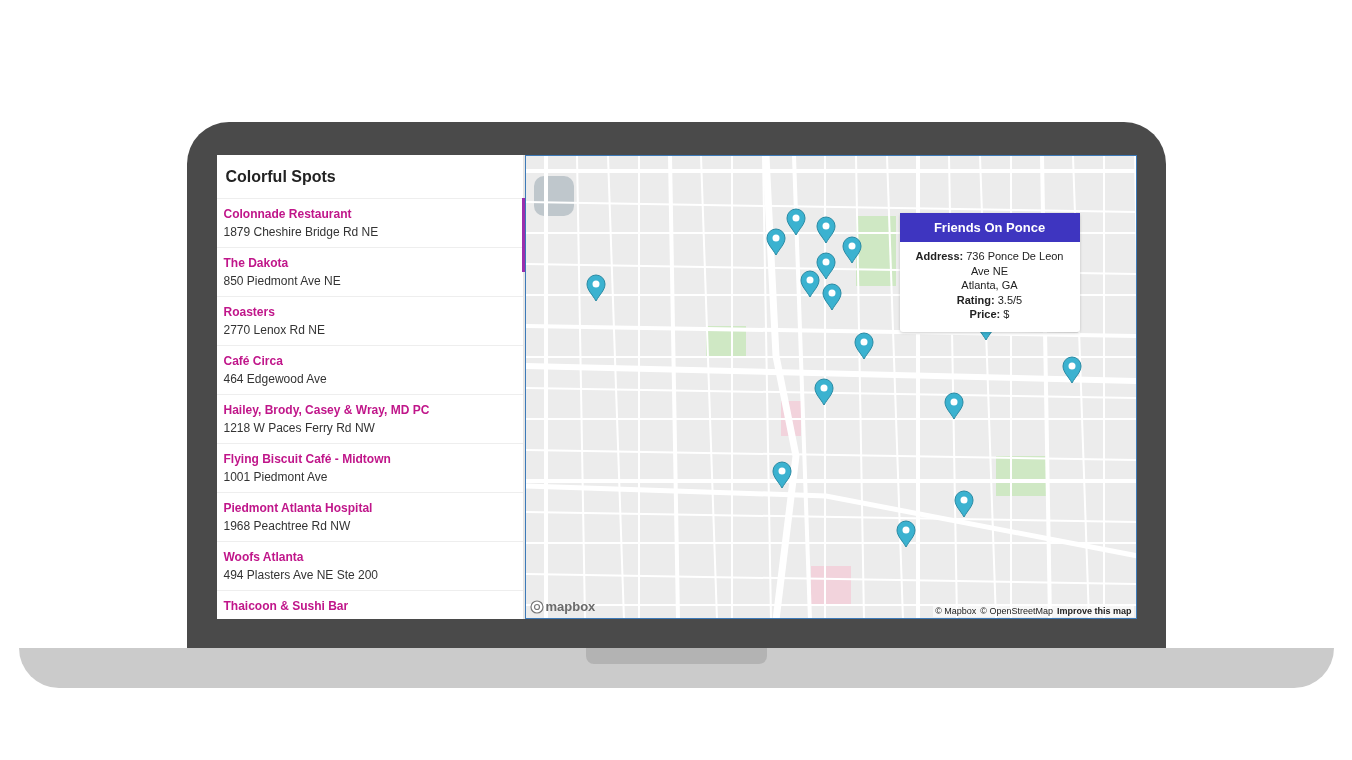 The height and width of the screenshot is (760, 1352). What do you see at coordinates (989, 263) in the screenshot?
I see `popup-detail: Address: 736 Ponce De Leon Ave NE` at bounding box center [989, 263].